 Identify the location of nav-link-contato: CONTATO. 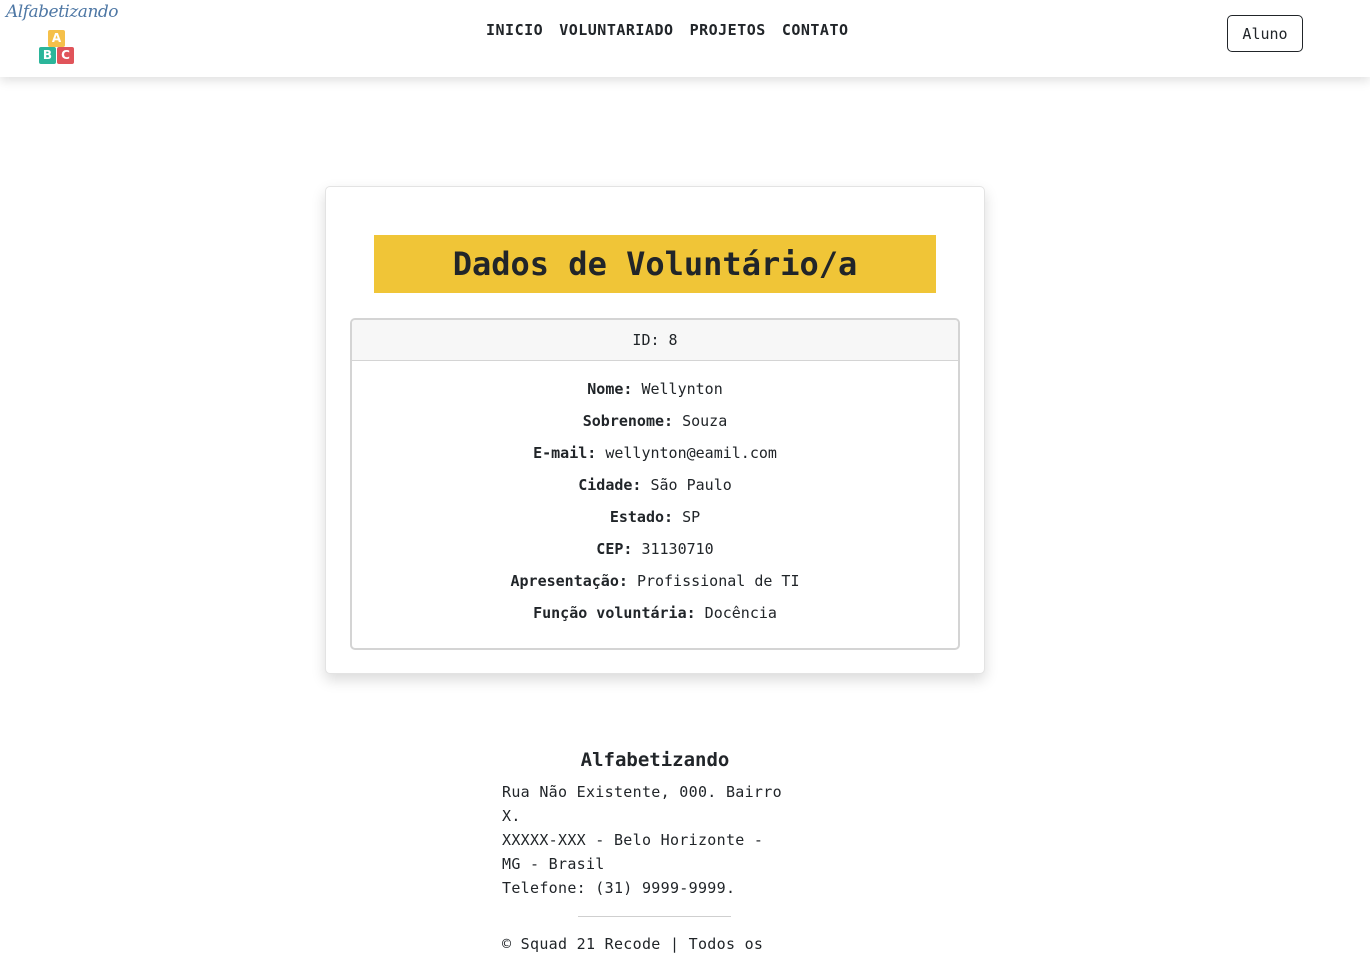
(815, 30).